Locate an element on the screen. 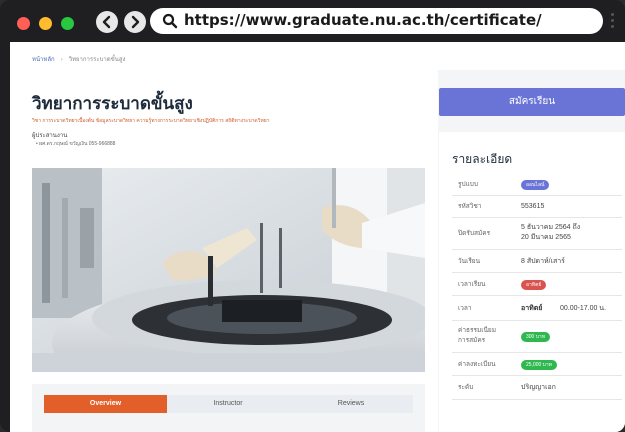 This screenshot has width=625, height=432. tab-overview: Overview is located at coordinates (105, 404).